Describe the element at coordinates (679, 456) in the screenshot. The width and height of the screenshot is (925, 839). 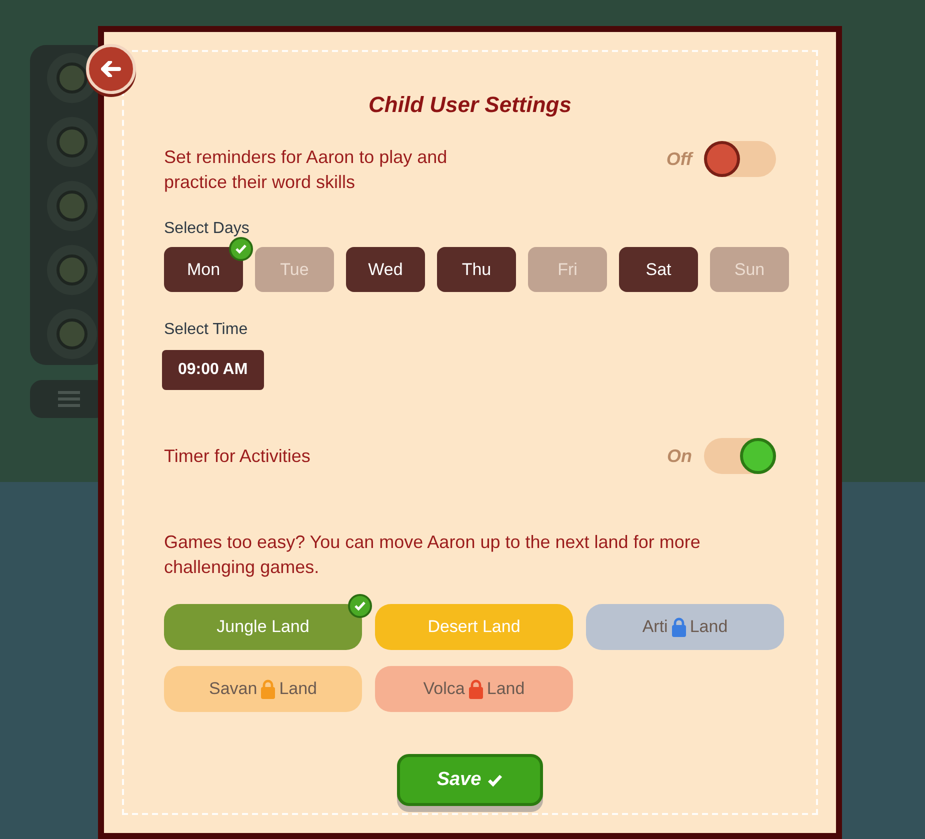
I see `toggle-state-label: On` at that location.